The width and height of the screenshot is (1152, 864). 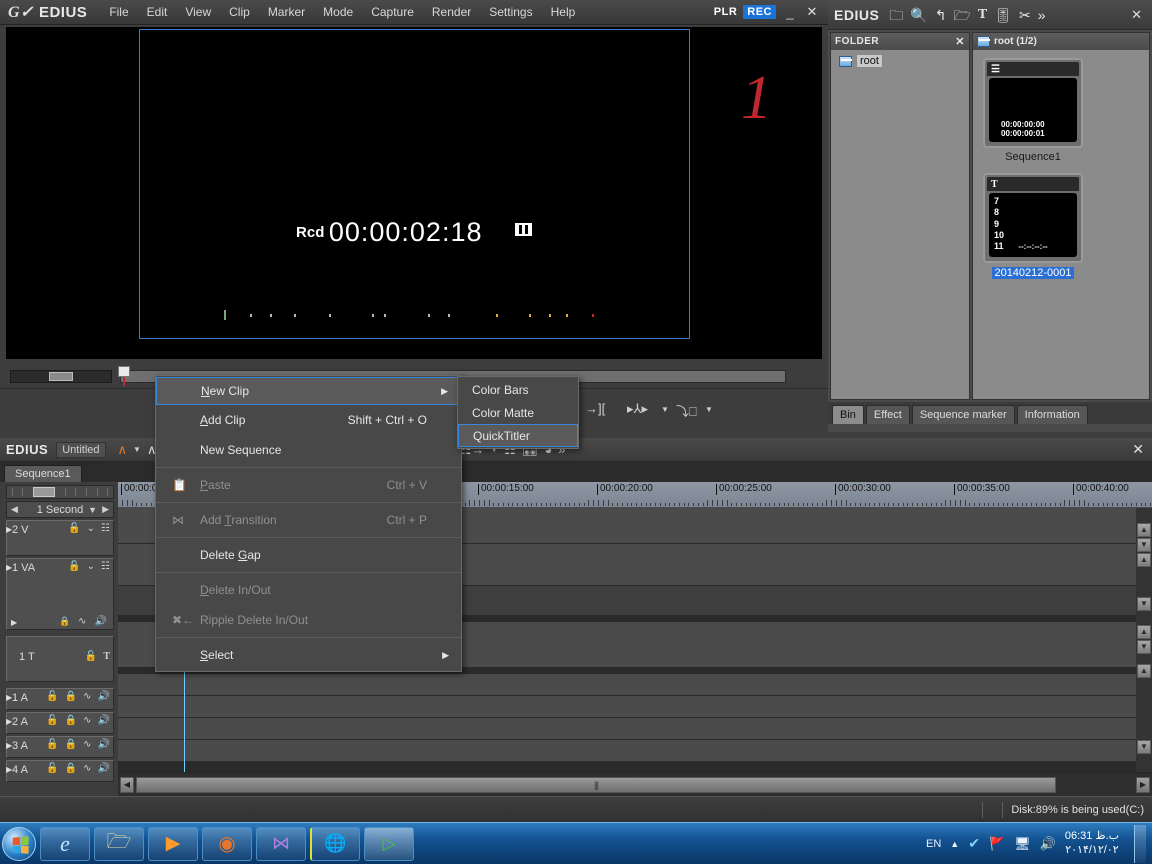 I want to click on system-tray: EN ▲ ✔ 🚩 🖥 🔊 ب.ظ 06:31 ۲۰۱۴/۱۲/۰۲, so click(x=1039, y=843).